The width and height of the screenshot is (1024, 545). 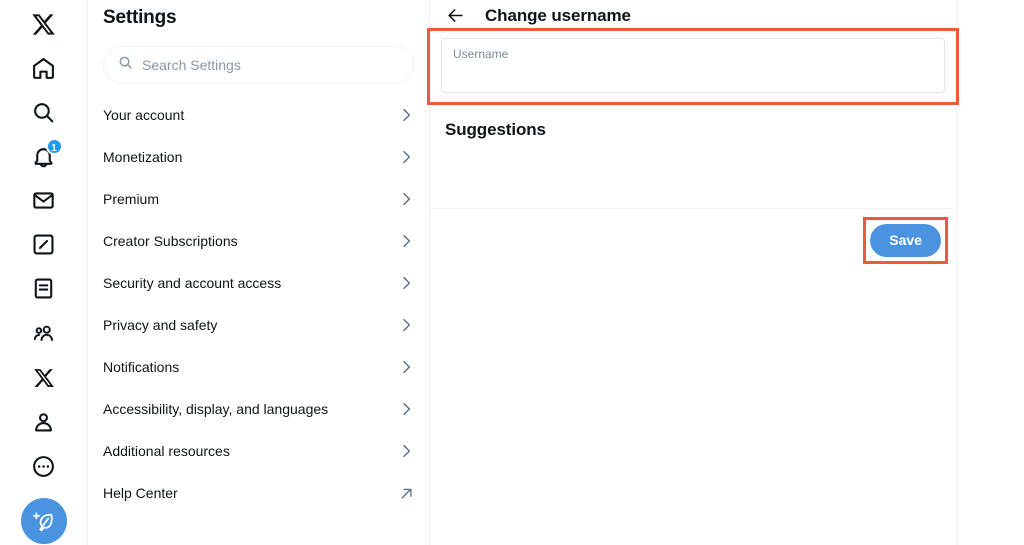 What do you see at coordinates (43, 521) in the screenshot?
I see `compose-post-button` at bounding box center [43, 521].